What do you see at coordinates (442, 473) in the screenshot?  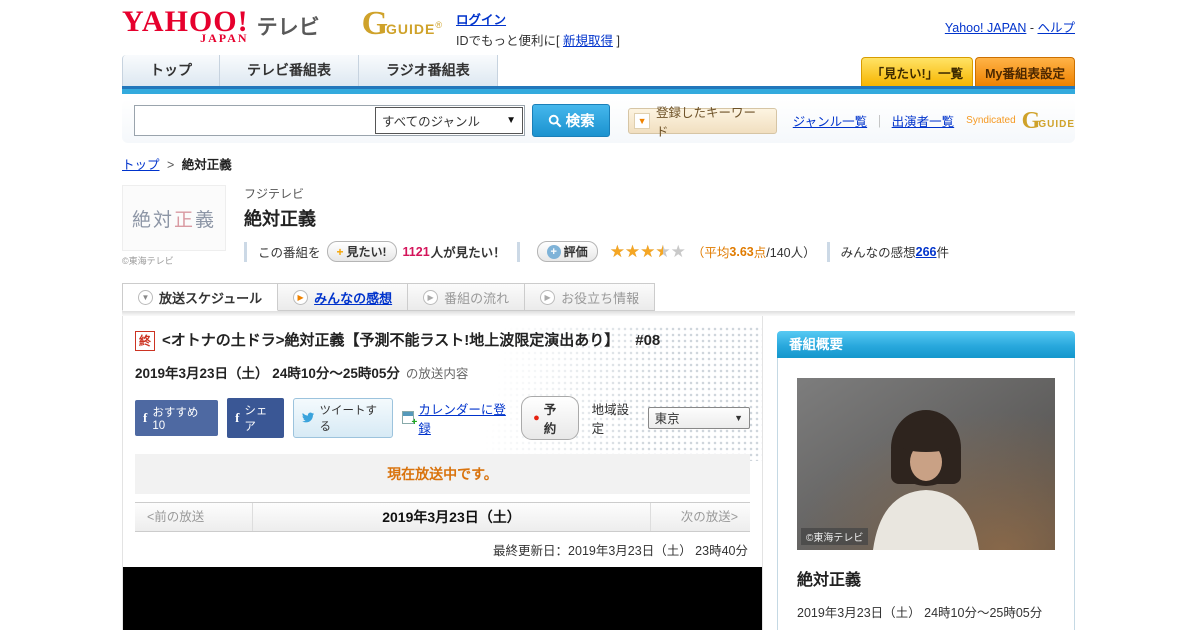 I see `broadcast-status-bar: 現在放送中です。` at bounding box center [442, 473].